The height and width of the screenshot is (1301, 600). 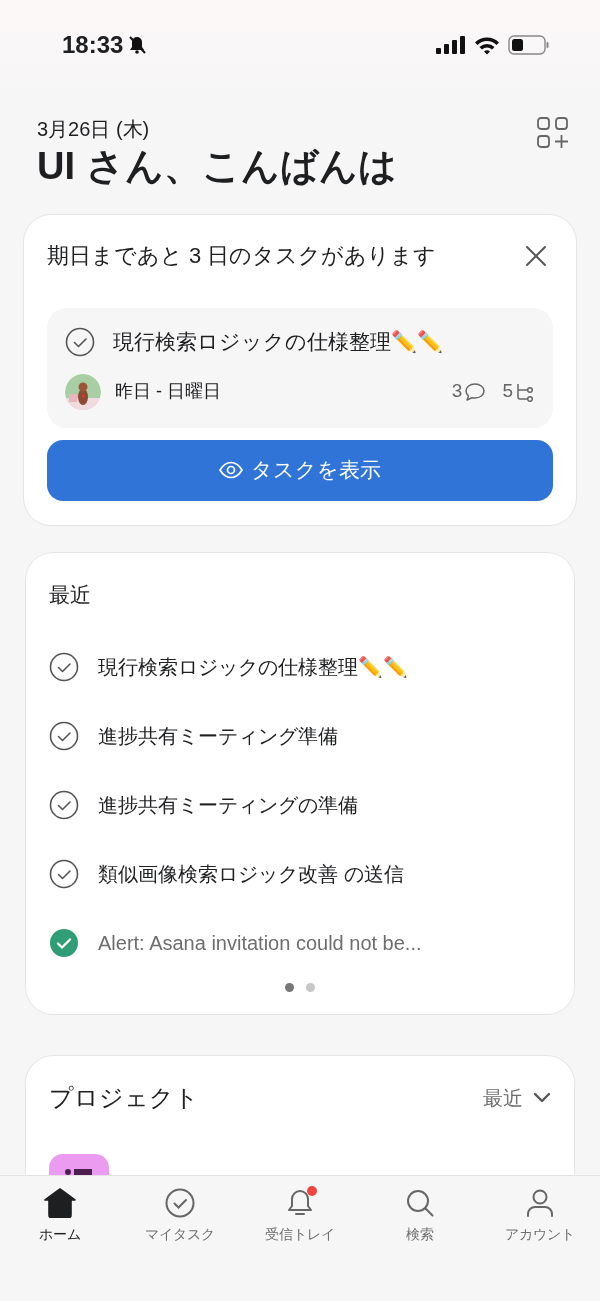 I want to click on sort-label: 最近, so click(x=503, y=1098).